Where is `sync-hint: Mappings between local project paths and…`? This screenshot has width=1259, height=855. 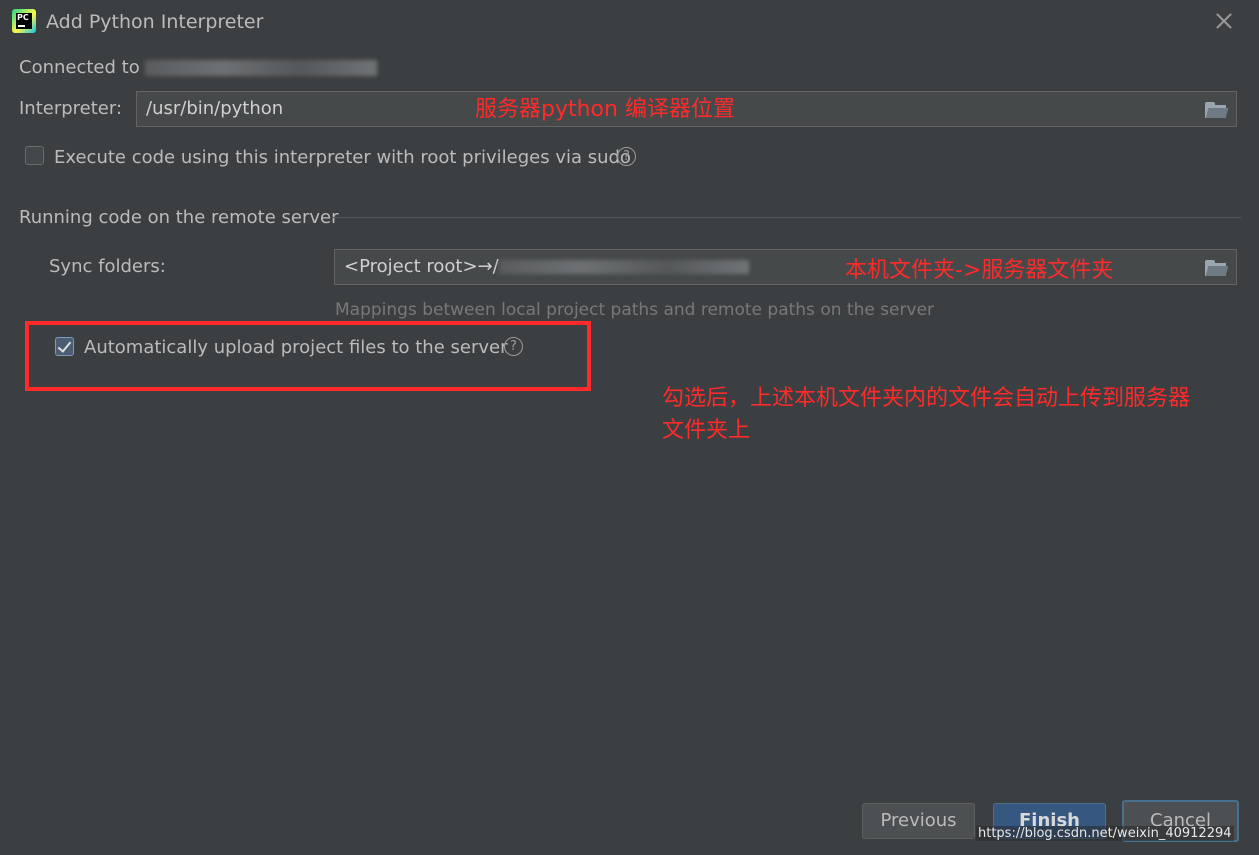 sync-hint: Mappings between local project paths and… is located at coordinates (635, 310).